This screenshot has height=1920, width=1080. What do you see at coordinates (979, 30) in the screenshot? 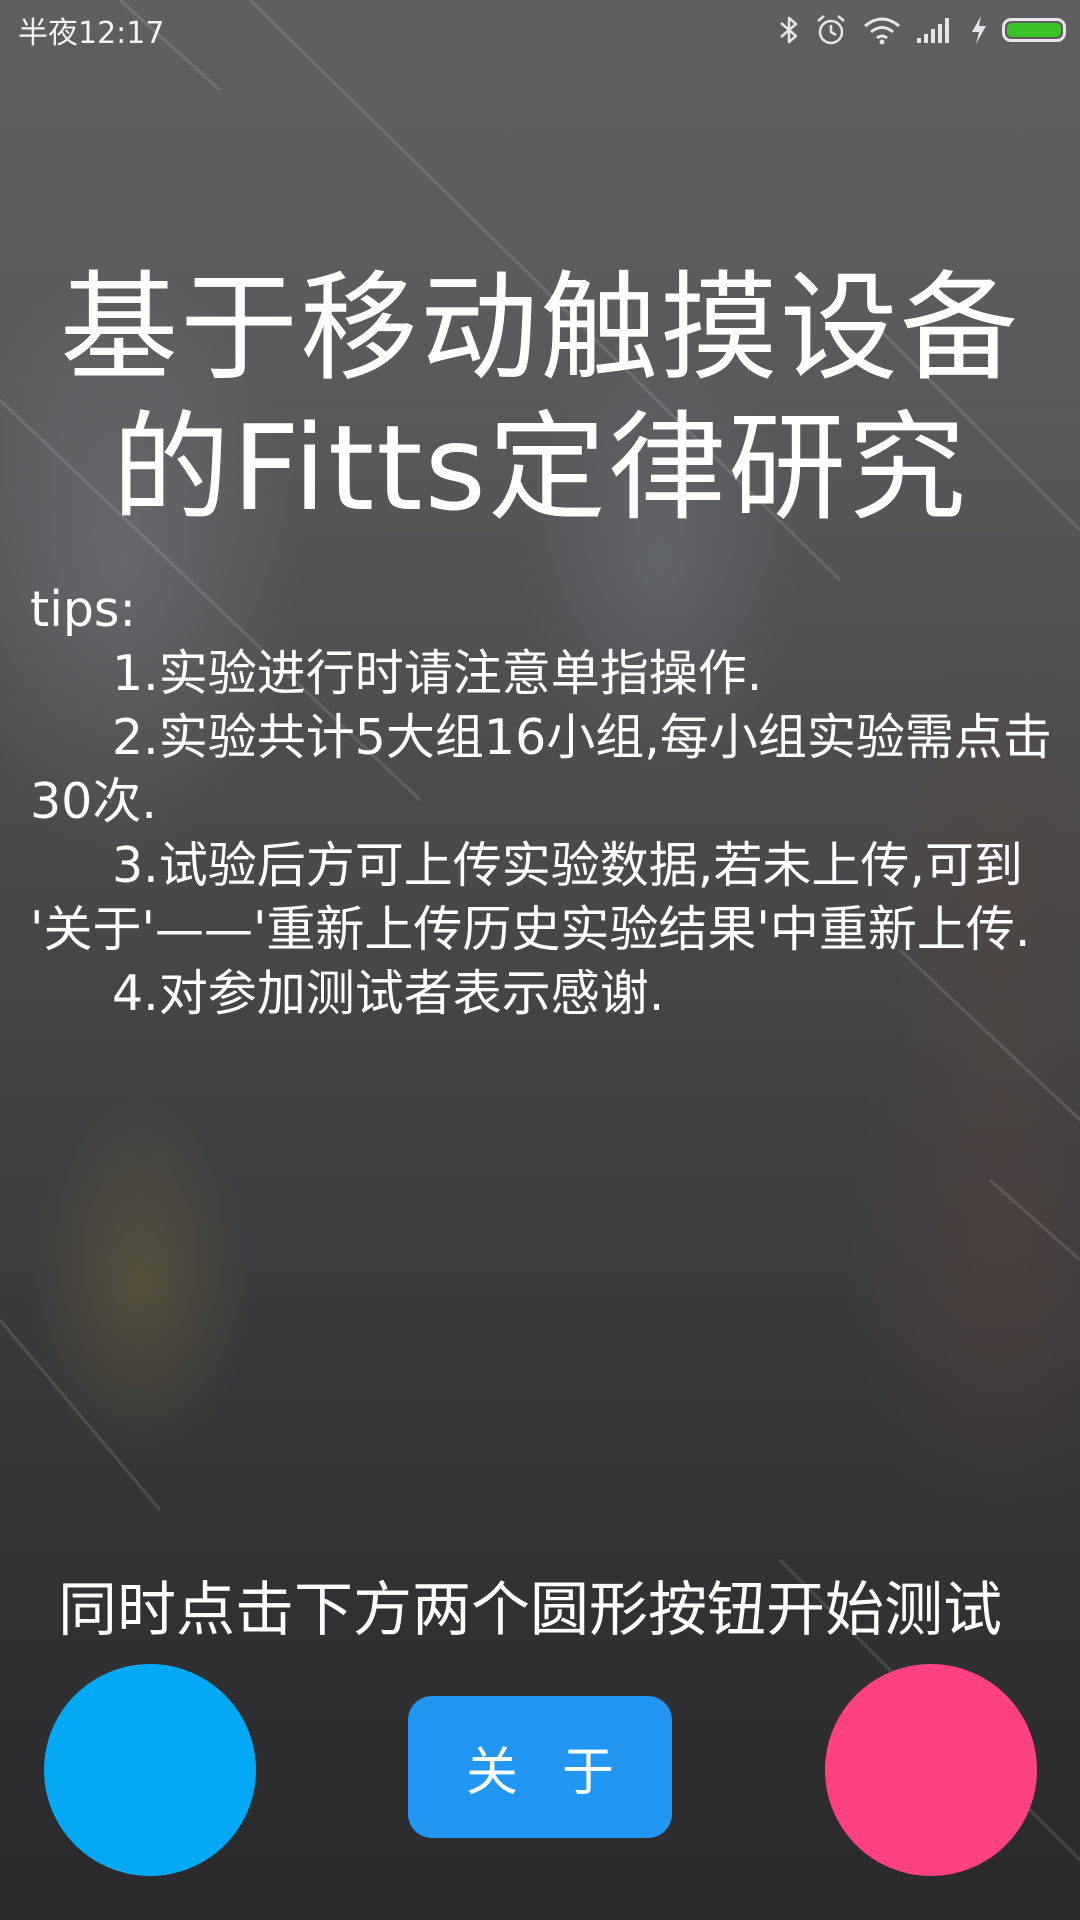
I see `charging-icon` at bounding box center [979, 30].